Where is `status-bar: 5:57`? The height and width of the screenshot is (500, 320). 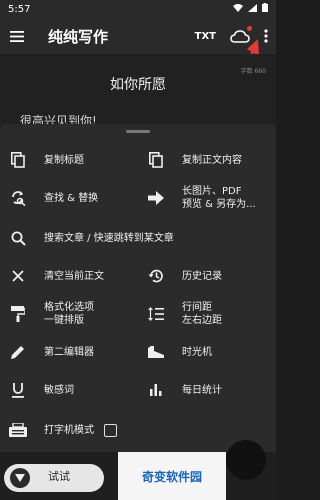
status-bar: 5:57 is located at coordinates (138, 9).